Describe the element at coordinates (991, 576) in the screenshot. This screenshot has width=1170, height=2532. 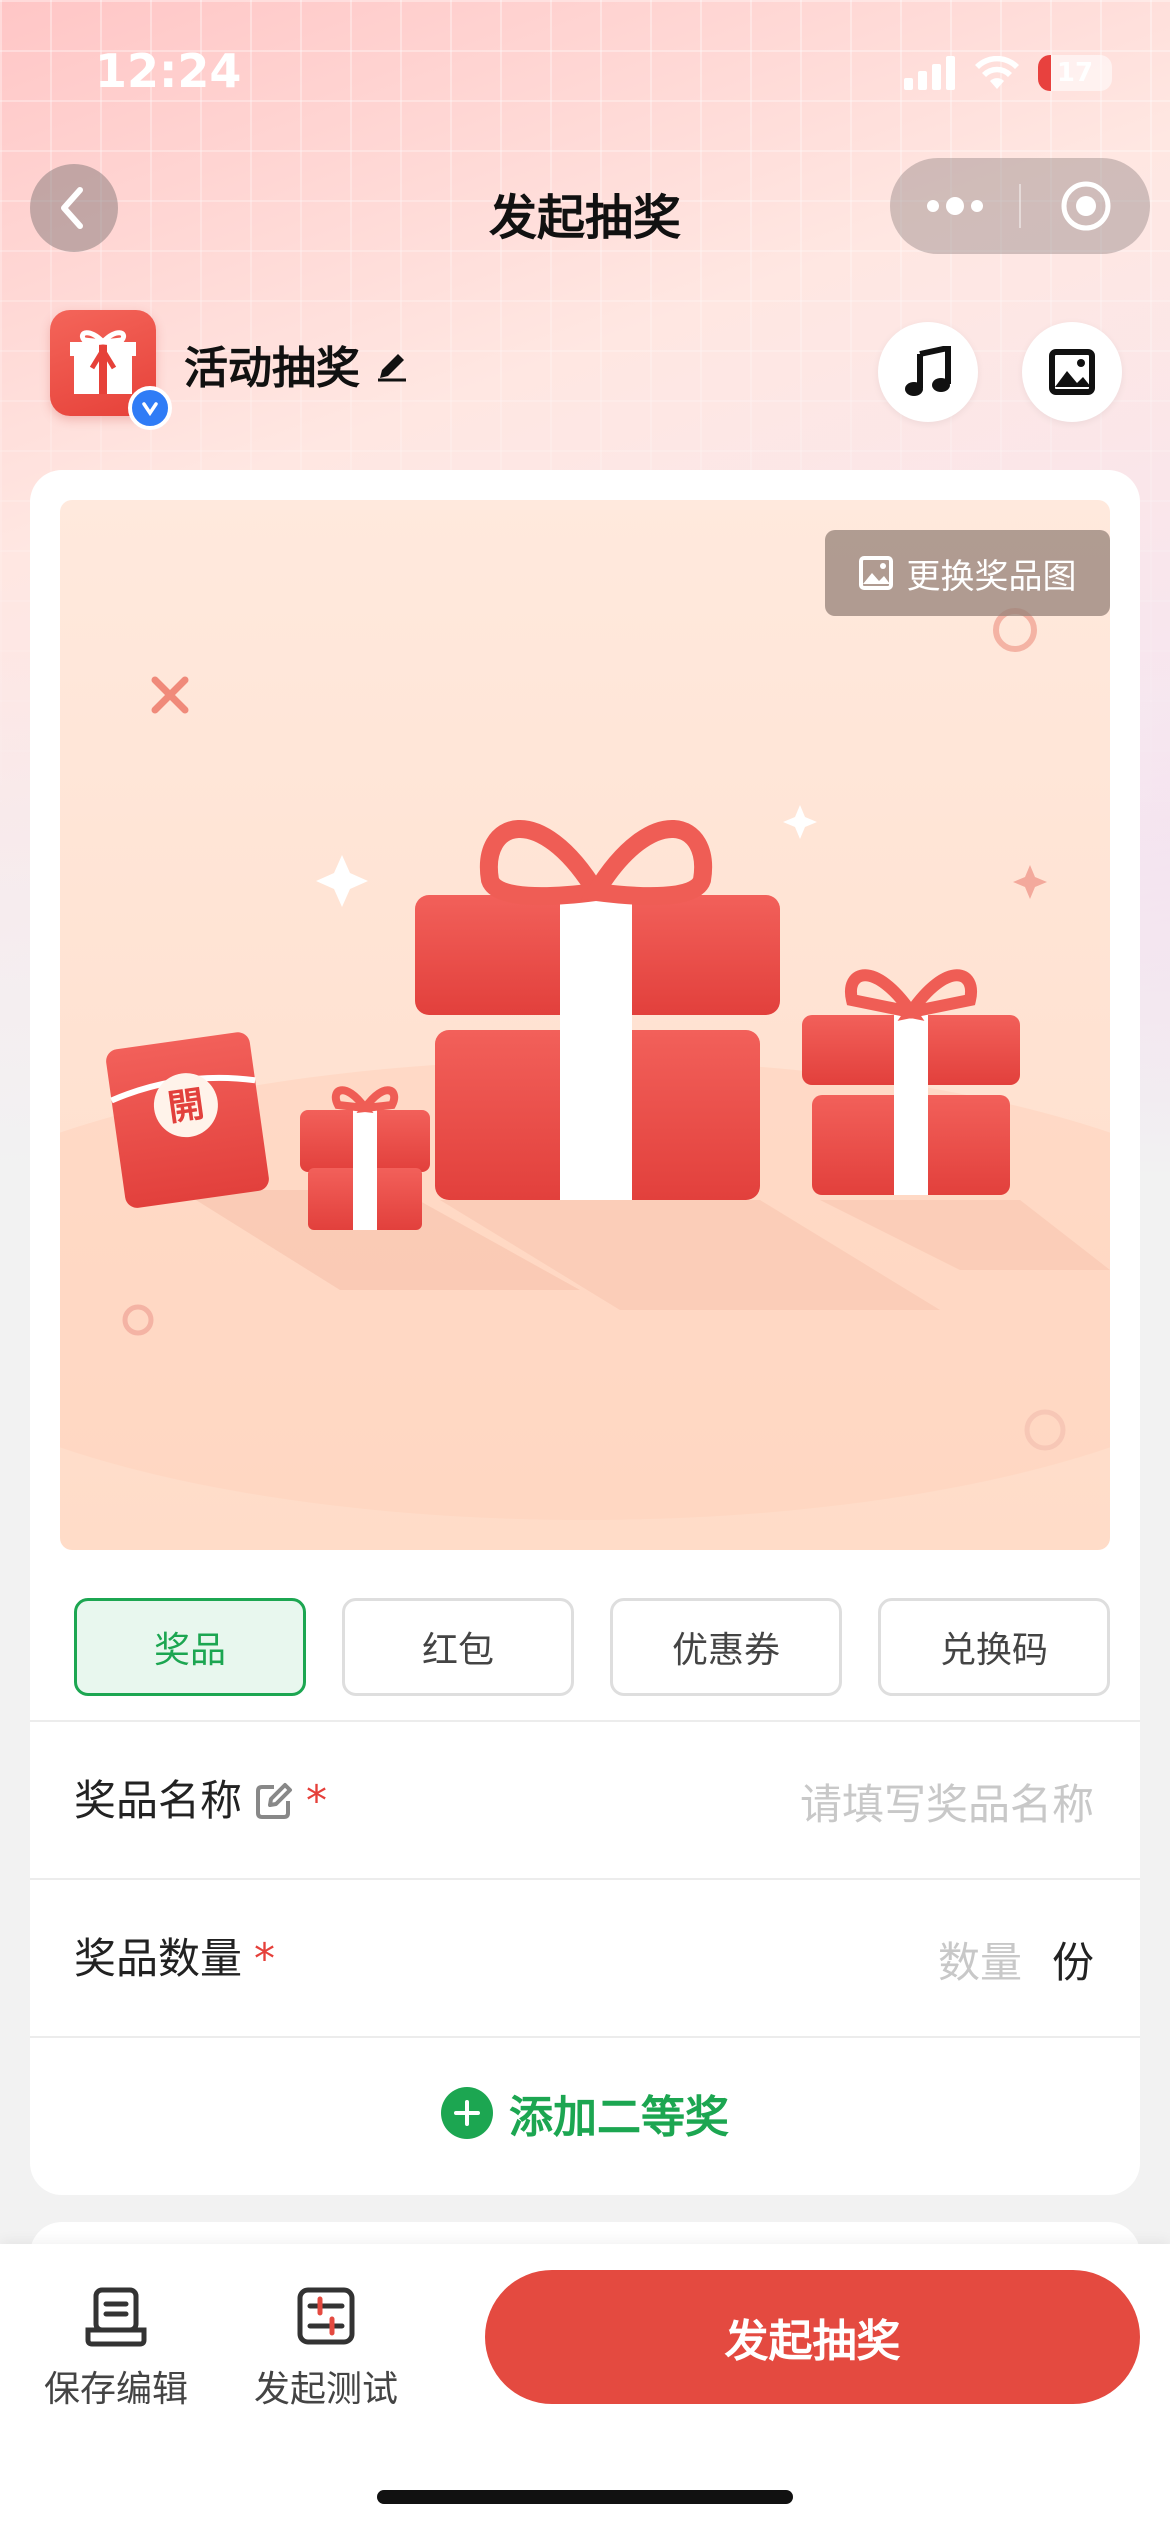
I see `change-prize-image-label: 更换奖品图` at that location.